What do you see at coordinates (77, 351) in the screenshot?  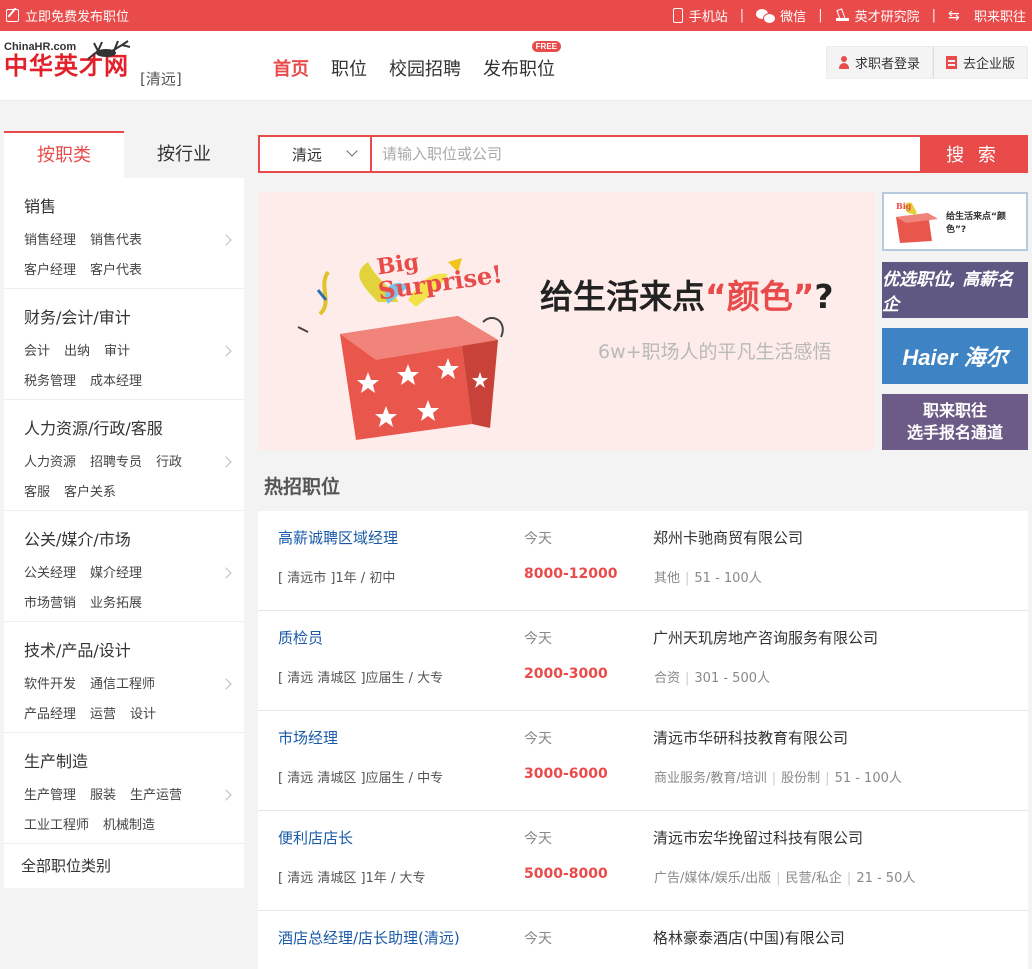 I see `category-item: 出纳` at bounding box center [77, 351].